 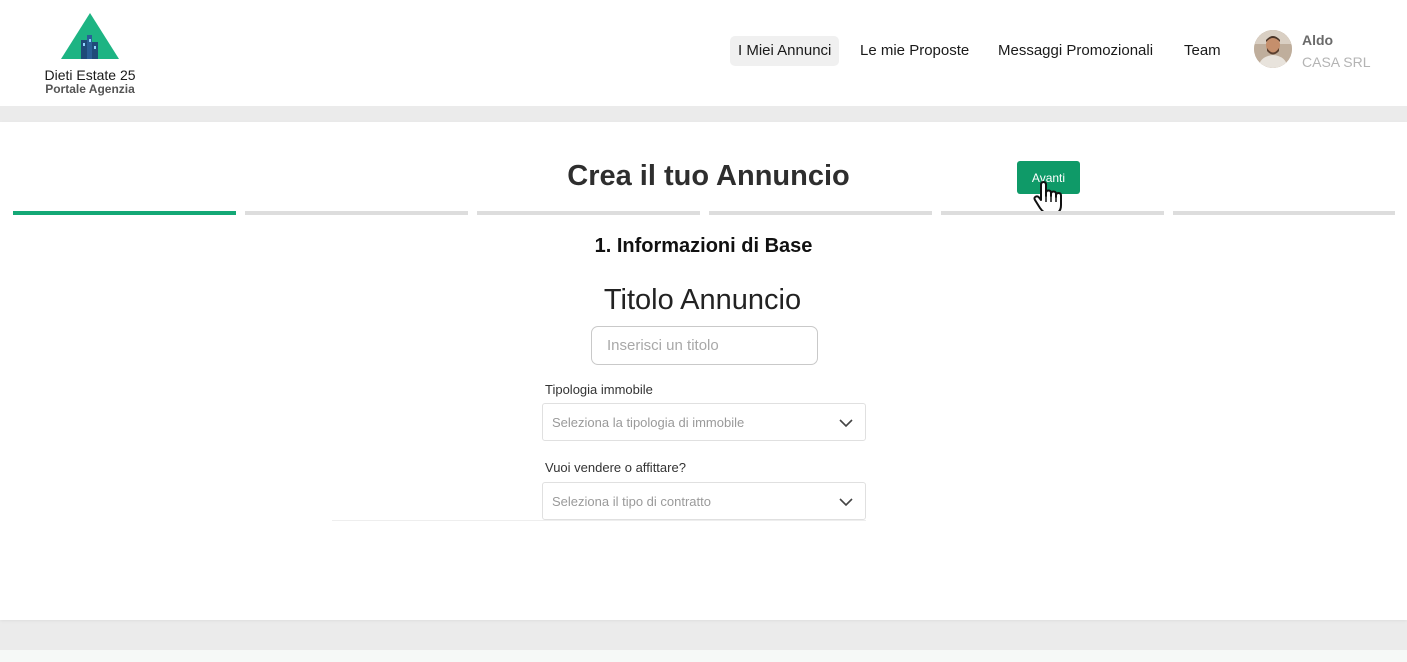 What do you see at coordinates (599, 389) in the screenshot?
I see `property-type-label: Tipologia immobile` at bounding box center [599, 389].